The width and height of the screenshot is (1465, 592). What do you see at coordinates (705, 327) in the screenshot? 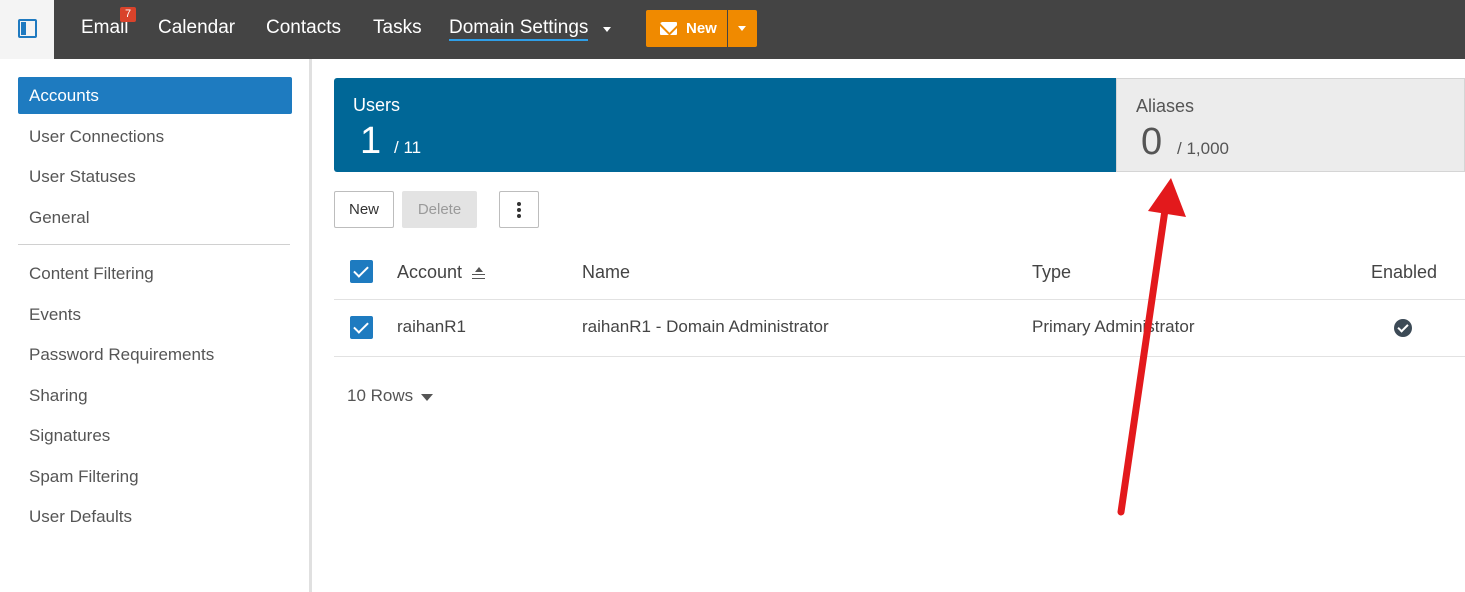
I see `row-name: raihanR1 - Domain Administrator` at bounding box center [705, 327].